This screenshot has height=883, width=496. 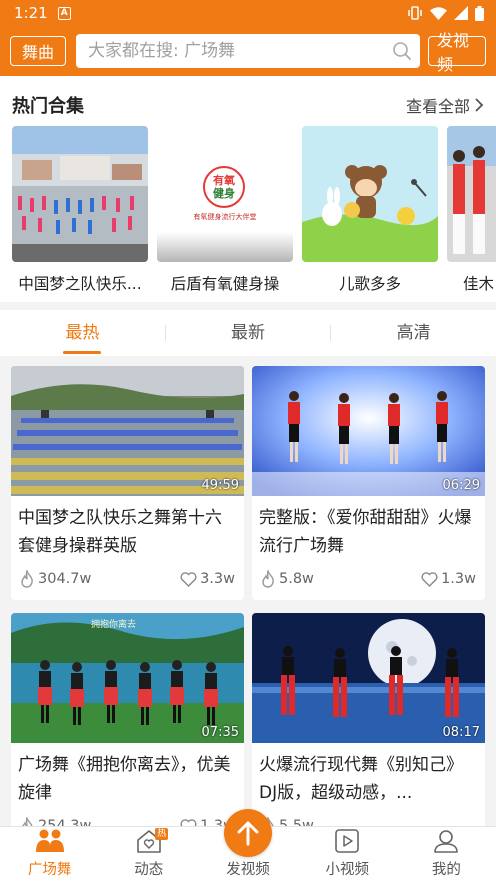 What do you see at coordinates (368, 574) in the screenshot?
I see `video-stats: 5.8w 1.3w` at bounding box center [368, 574].